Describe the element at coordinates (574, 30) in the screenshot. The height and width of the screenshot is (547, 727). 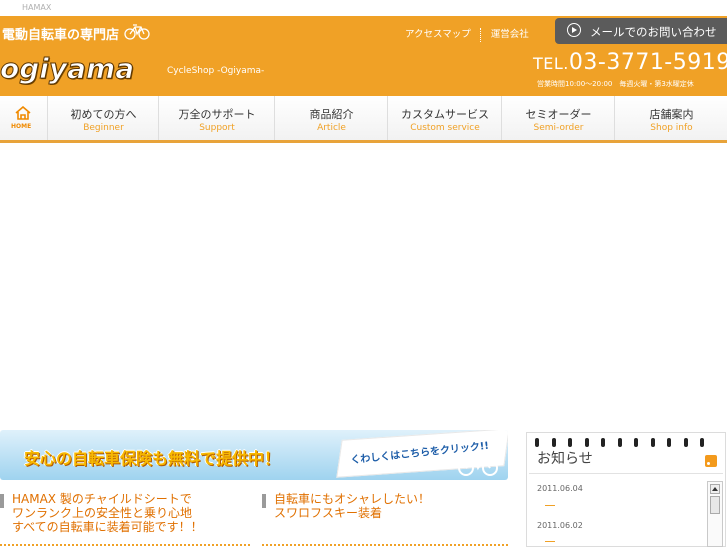
I see `play-circle-icon` at that location.